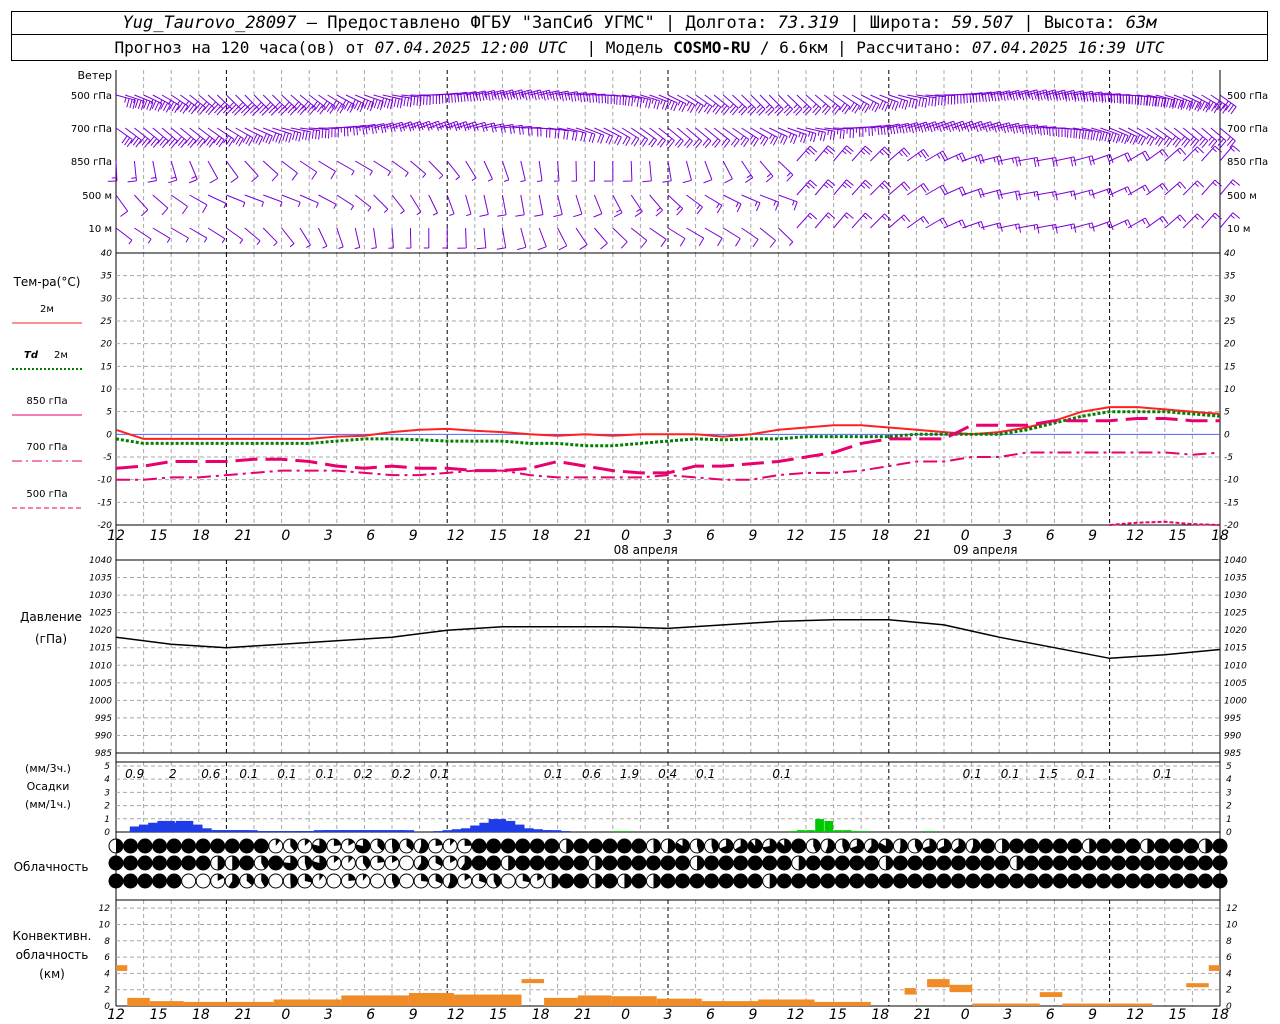  What do you see at coordinates (1230, 277) in the screenshot?
I see `temp-y-tick-right: 35` at bounding box center [1230, 277].